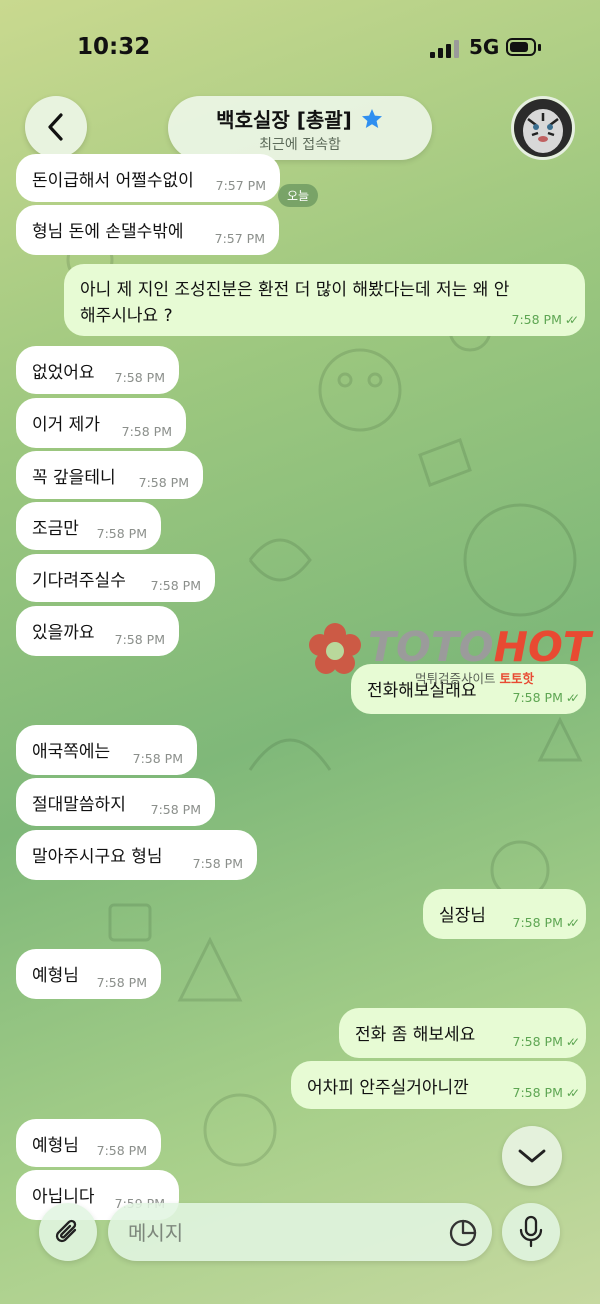  Describe the element at coordinates (126, 316) in the screenshot. I see `message-text-line2: 해주시나요 ?` at that location.